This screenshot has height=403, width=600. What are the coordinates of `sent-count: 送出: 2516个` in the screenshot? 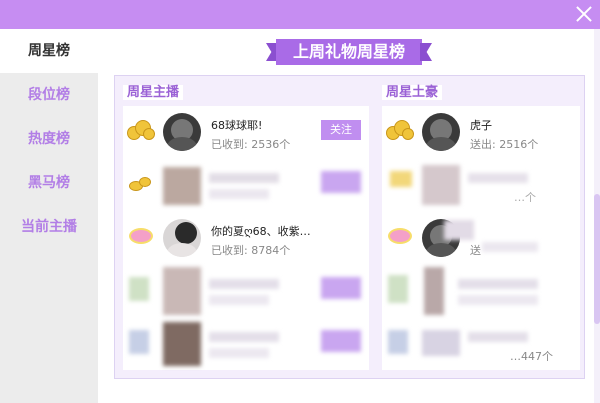 It's located at (504, 144).